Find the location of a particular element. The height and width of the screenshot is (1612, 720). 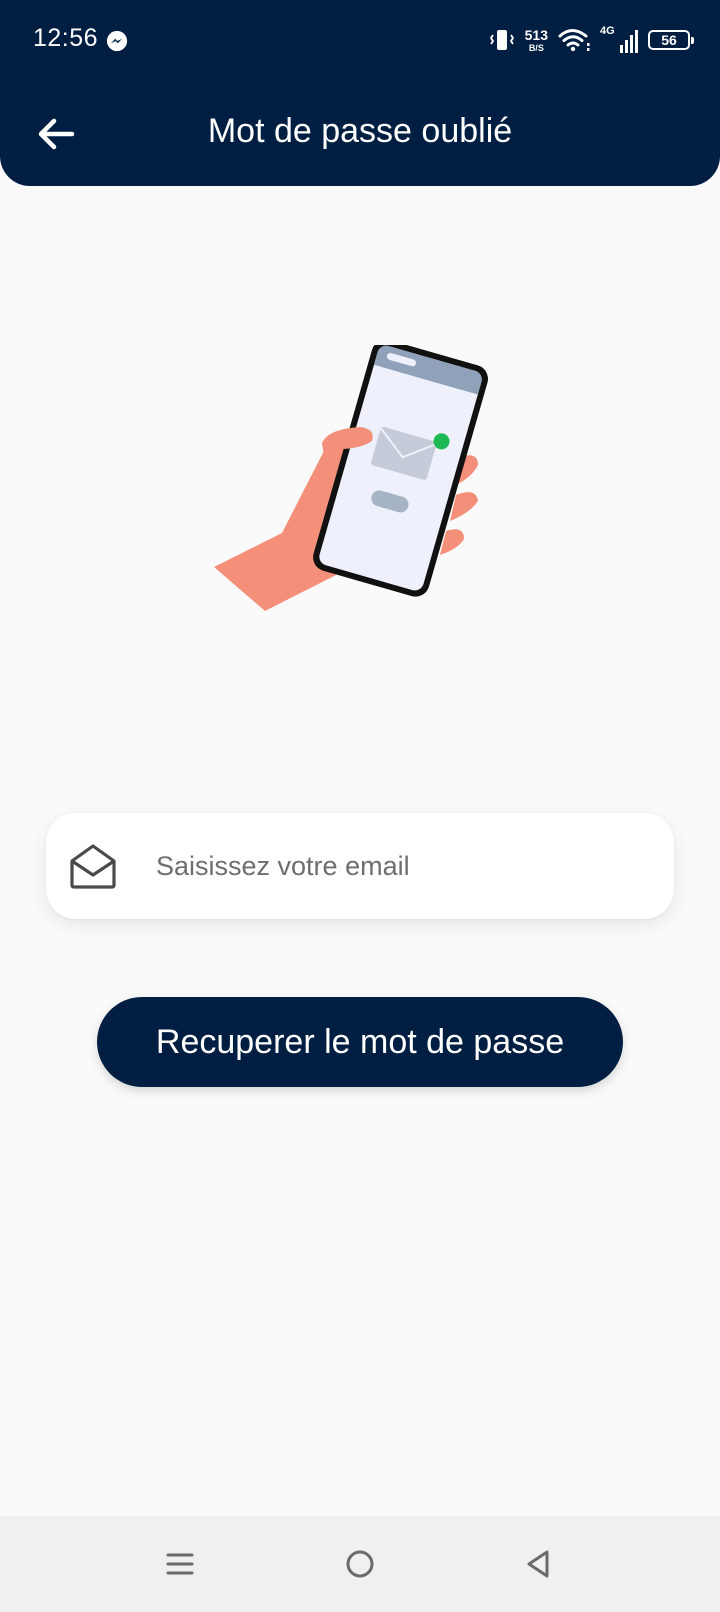

email-field is located at coordinates (360, 866).